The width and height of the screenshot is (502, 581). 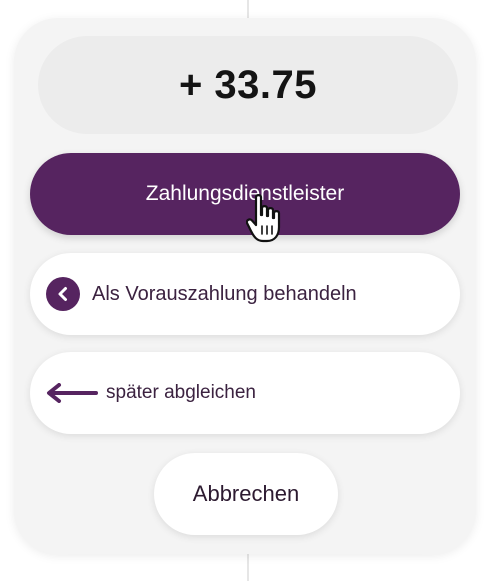 I want to click on cancel-label: Abbrechen, so click(x=246, y=493).